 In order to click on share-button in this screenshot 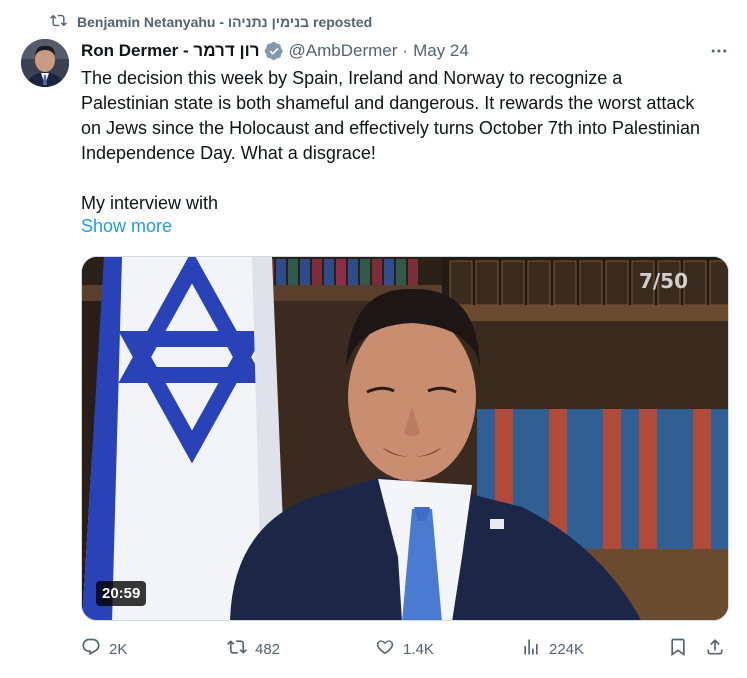, I will do `click(715, 649)`.